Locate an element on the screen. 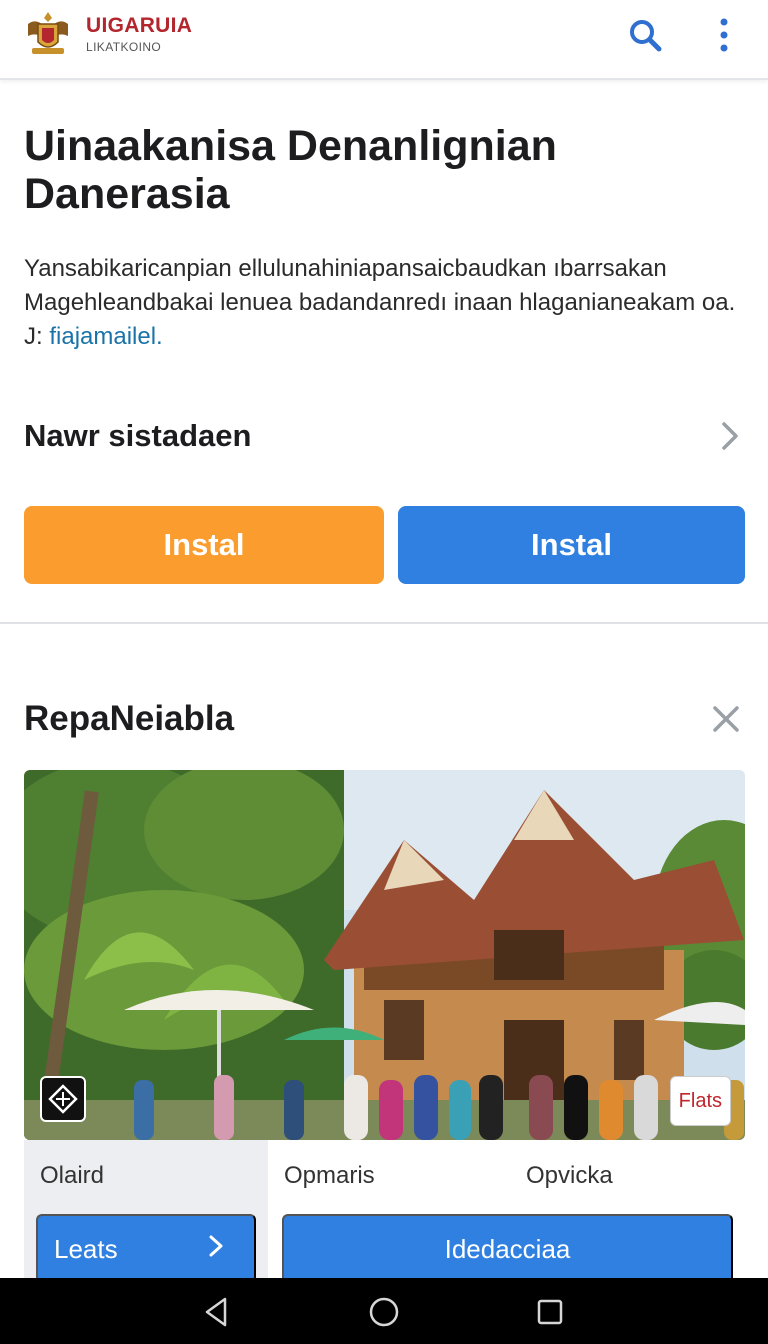  install-button-primary: Instal is located at coordinates (204, 545).